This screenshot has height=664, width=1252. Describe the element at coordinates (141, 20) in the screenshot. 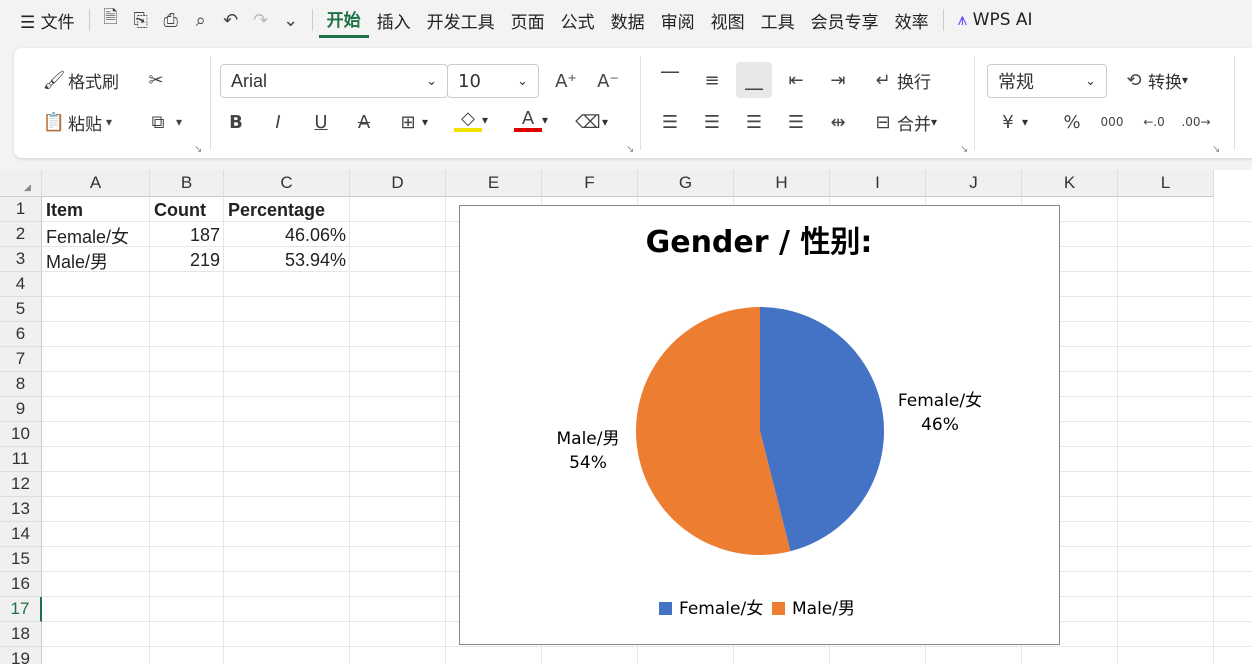

I see `export-icon: ⎘` at that location.